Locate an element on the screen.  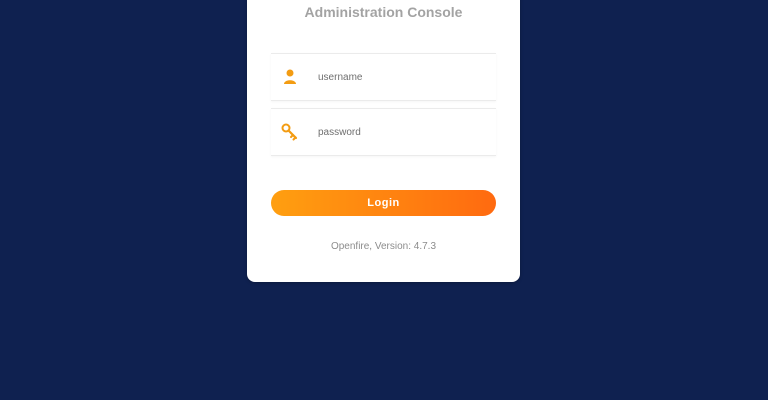
password-input is located at coordinates (403, 132).